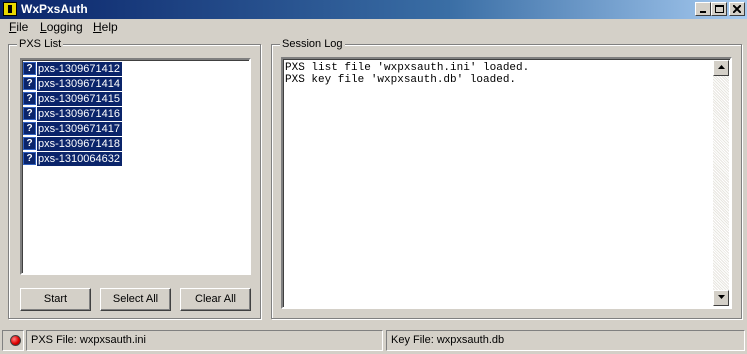 Image resolution: width=747 pixels, height=354 pixels. Describe the element at coordinates (136, 143) in the screenshot. I see `list-item: ? pxs-1309671418` at that location.